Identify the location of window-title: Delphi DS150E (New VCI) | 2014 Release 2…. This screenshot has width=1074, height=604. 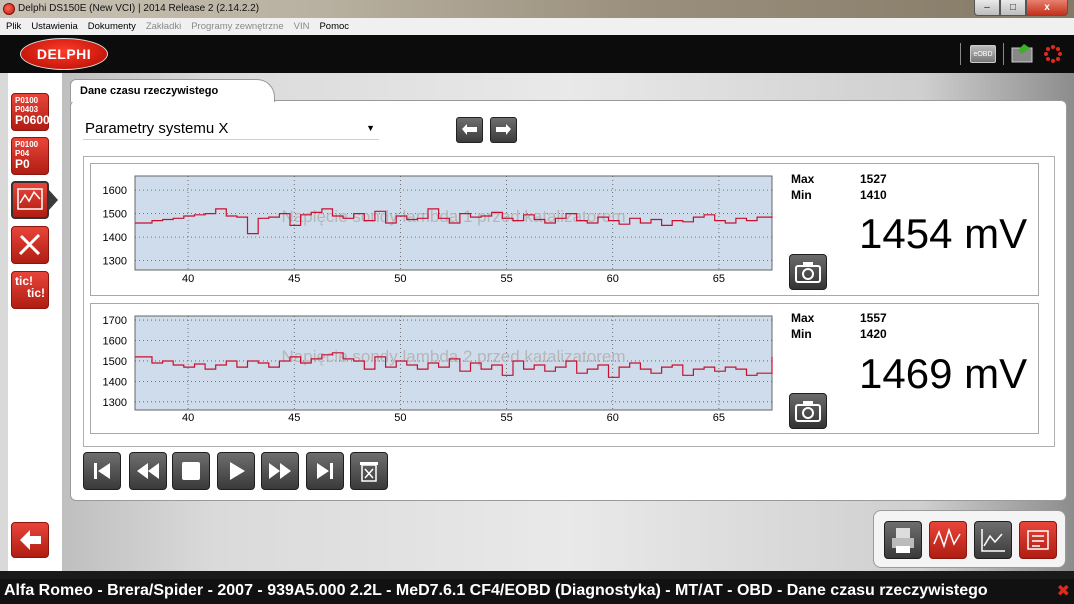
(139, 8).